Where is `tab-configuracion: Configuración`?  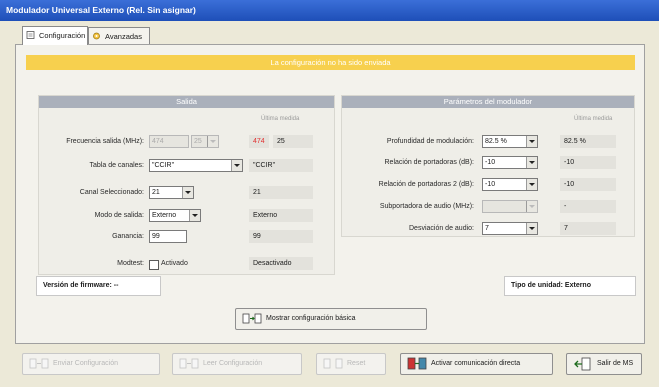
tab-configuracion: Configuración is located at coordinates (55, 35).